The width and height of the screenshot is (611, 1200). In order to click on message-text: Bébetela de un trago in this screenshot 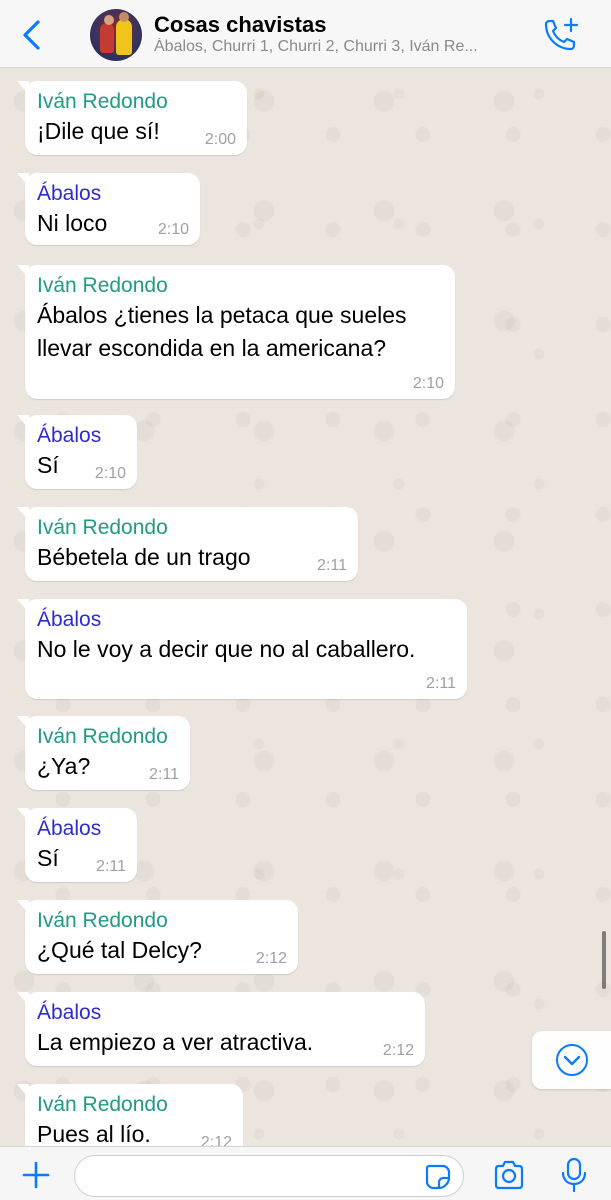, I will do `click(144, 557)`.